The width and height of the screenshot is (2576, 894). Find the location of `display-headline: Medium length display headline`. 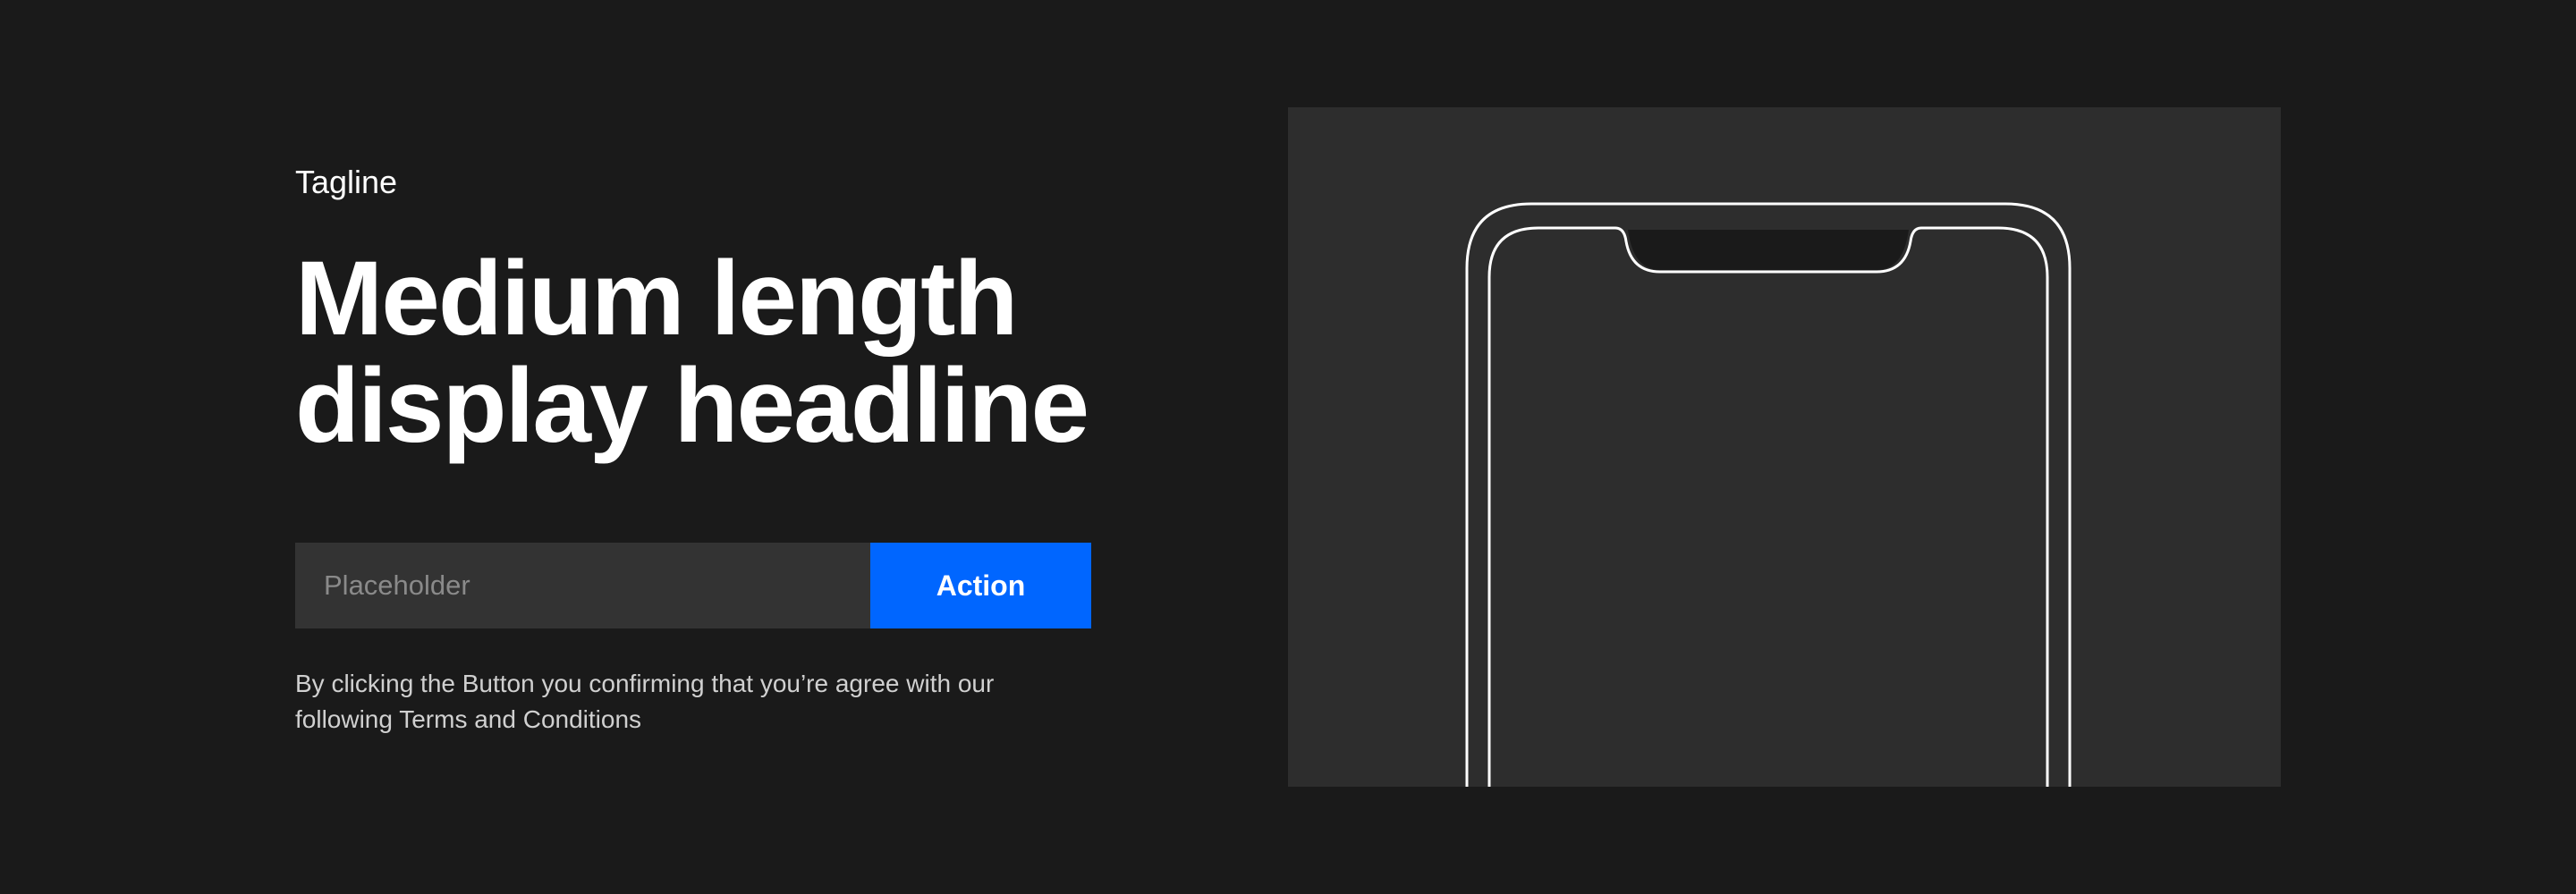

display-headline: Medium length display headline is located at coordinates (697, 352).